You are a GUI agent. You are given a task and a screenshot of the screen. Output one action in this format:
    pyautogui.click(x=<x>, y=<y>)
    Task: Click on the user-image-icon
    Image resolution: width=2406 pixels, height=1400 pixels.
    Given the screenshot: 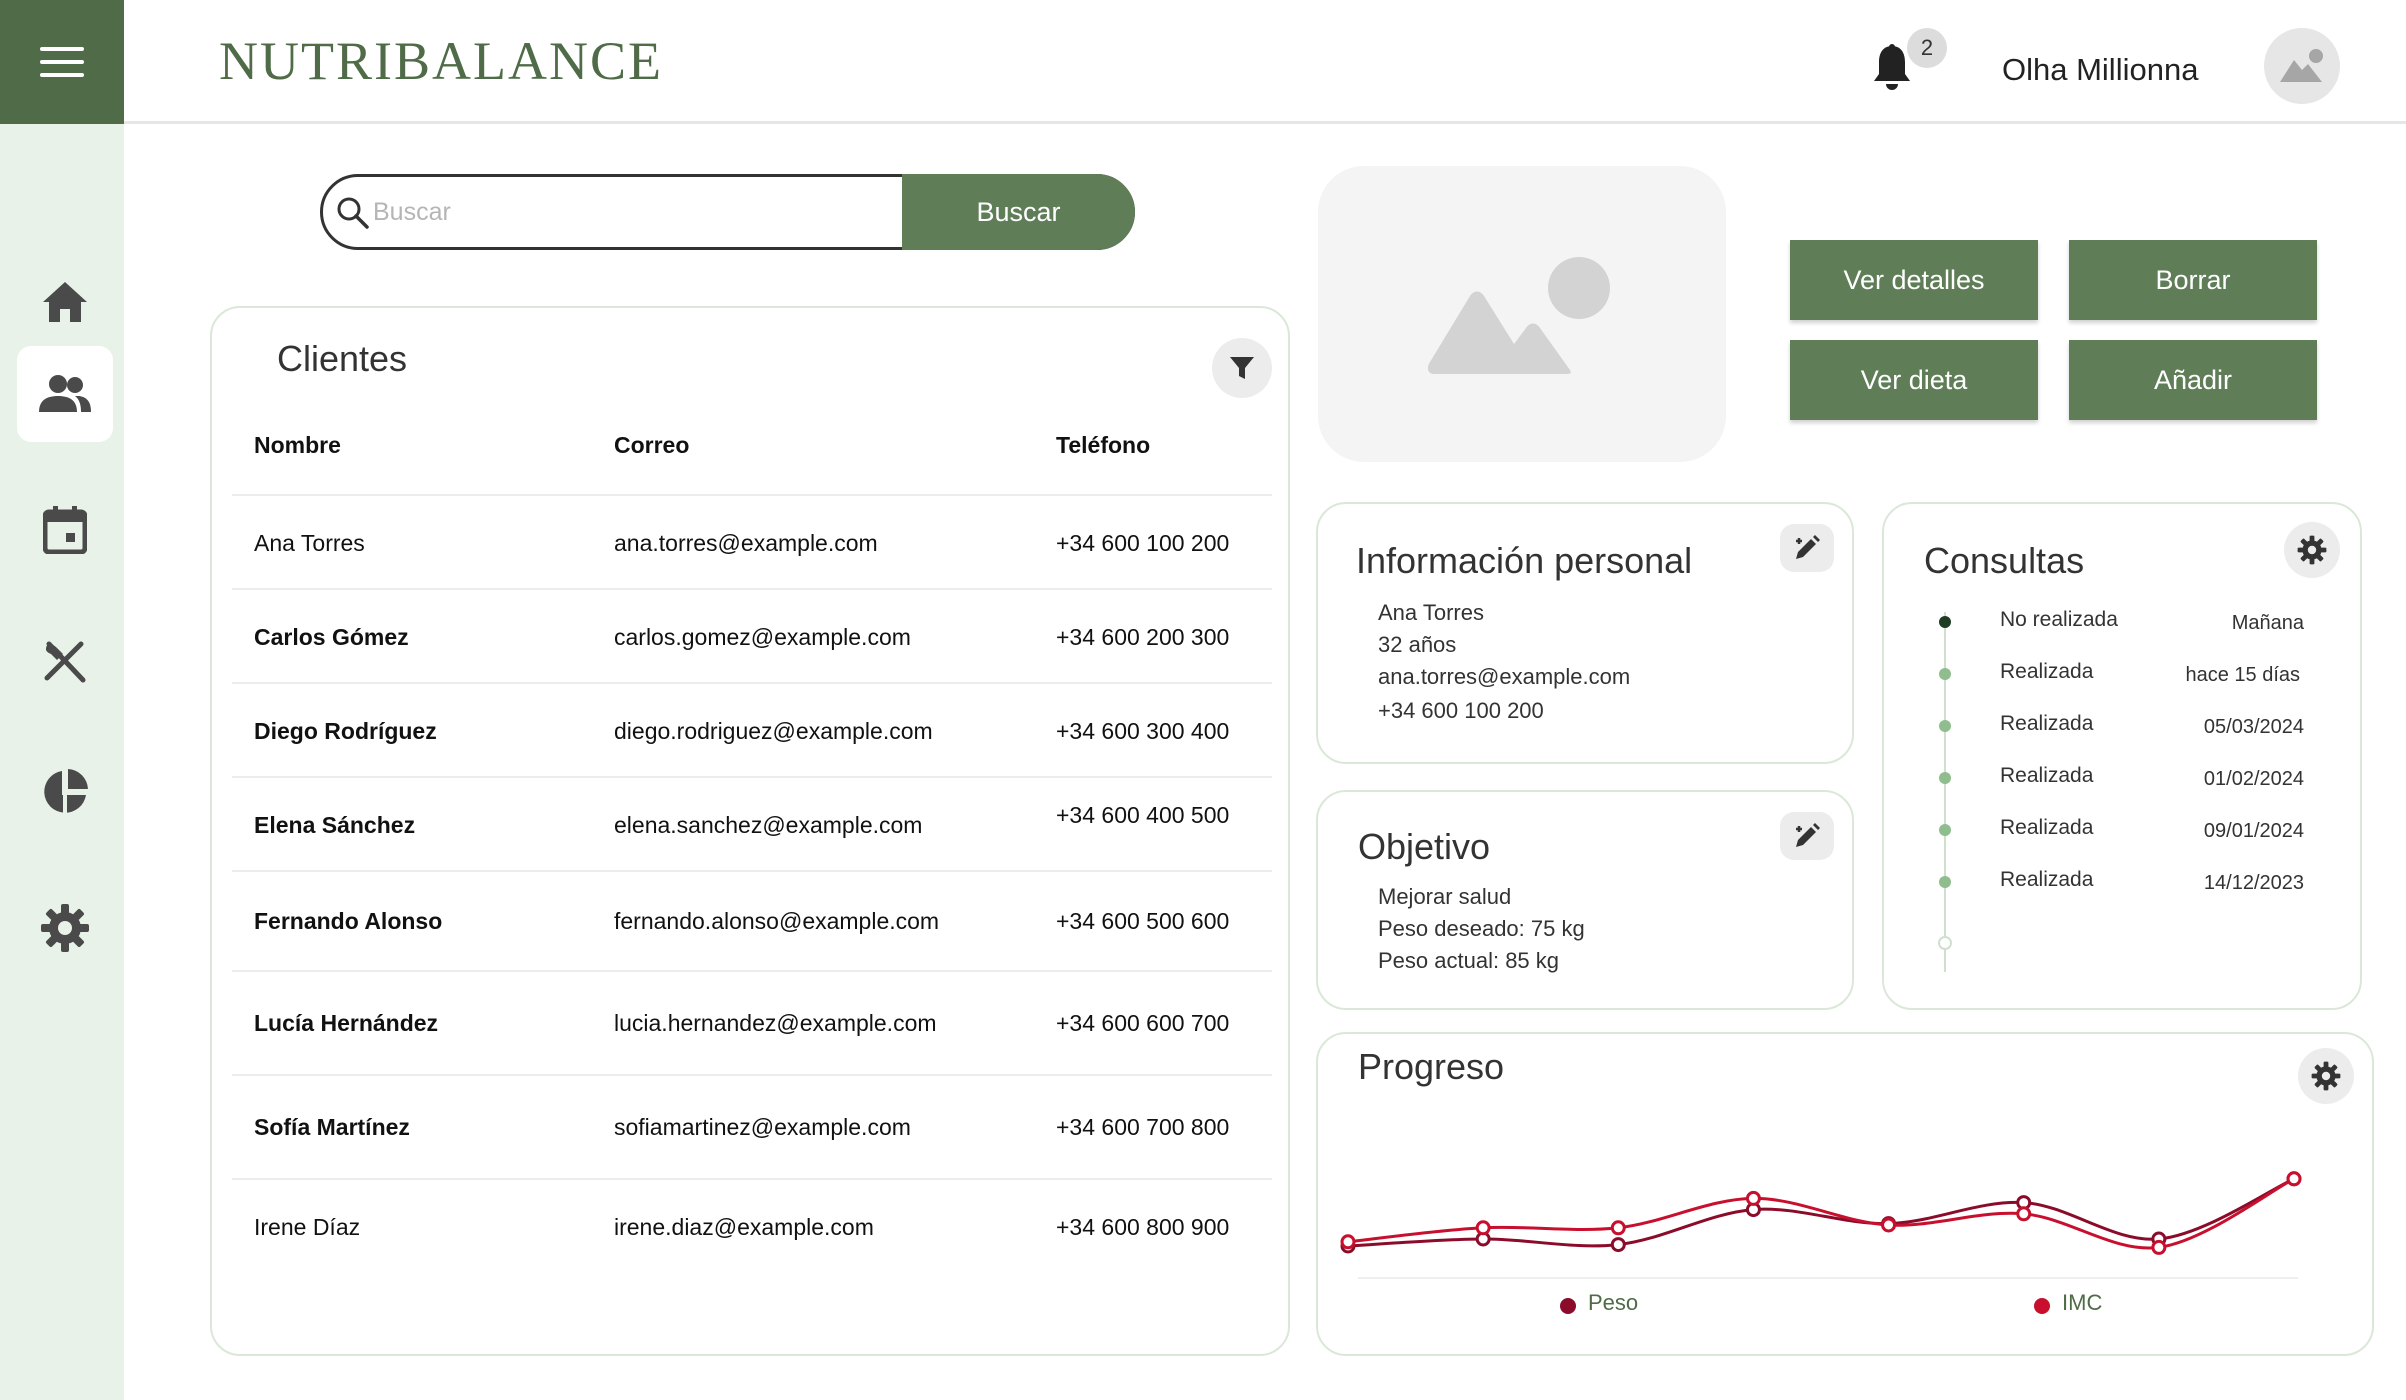 What is the action you would take?
    pyautogui.click(x=2301, y=65)
    